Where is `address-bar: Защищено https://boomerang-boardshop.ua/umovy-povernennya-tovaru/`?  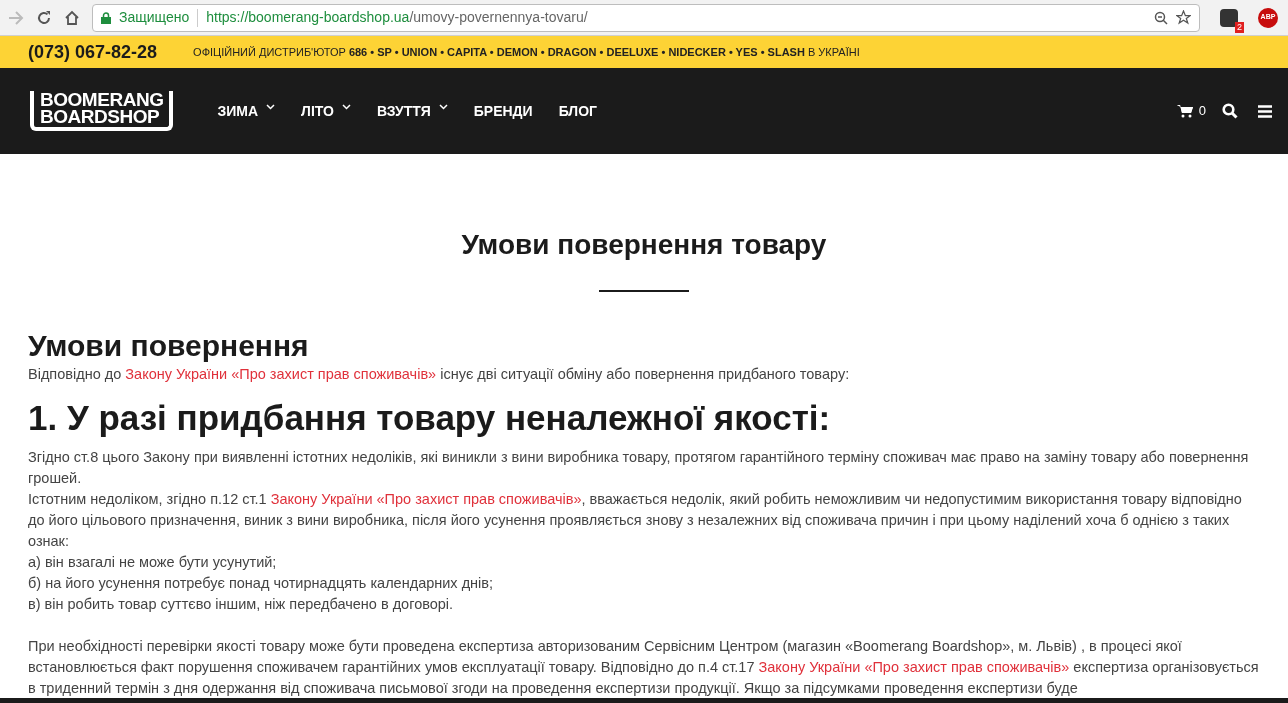 address-bar: Защищено https://boomerang-boardshop.ua/umovy-povernennya-tovaru/ is located at coordinates (646, 17).